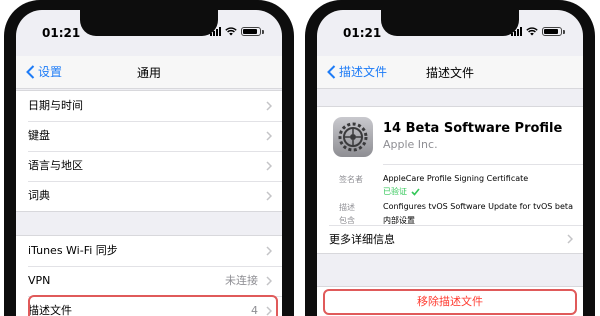  Describe the element at coordinates (73, 250) in the screenshot. I see `row-label: iTunes Wi-Fi 同步` at that location.